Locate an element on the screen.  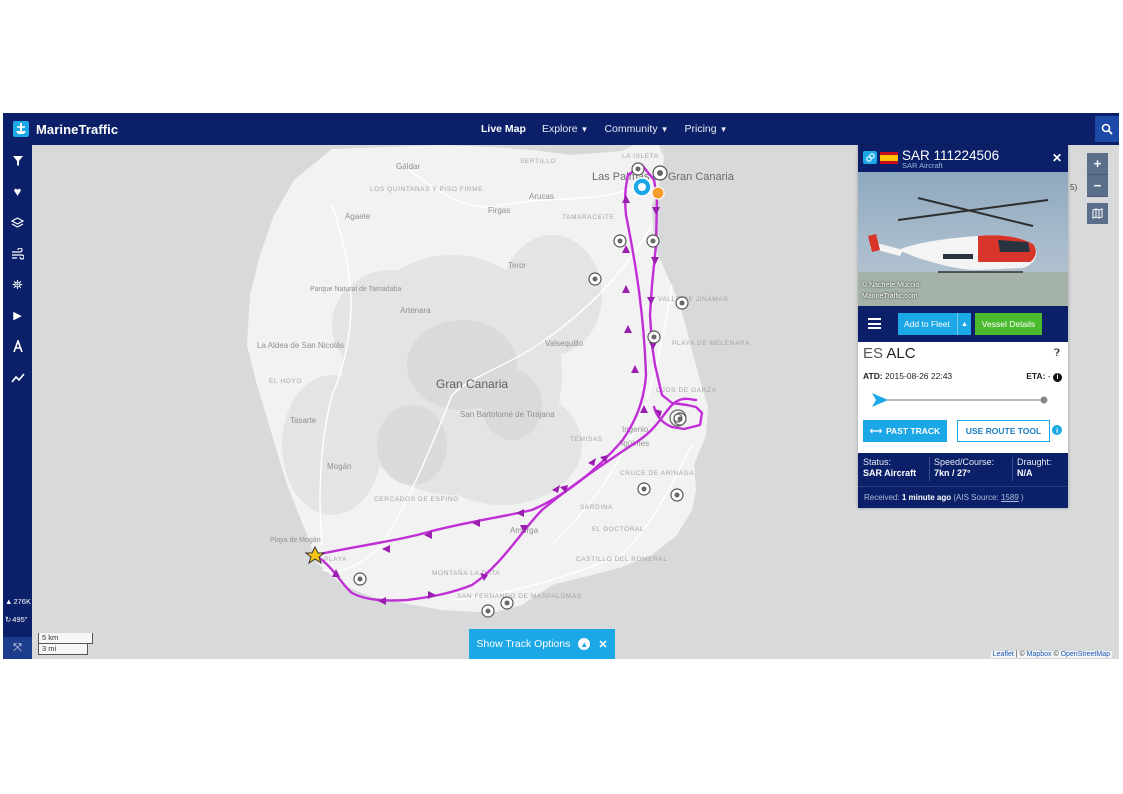
photo-credit-author: © Nachete Muccio is located at coordinates (891, 285).